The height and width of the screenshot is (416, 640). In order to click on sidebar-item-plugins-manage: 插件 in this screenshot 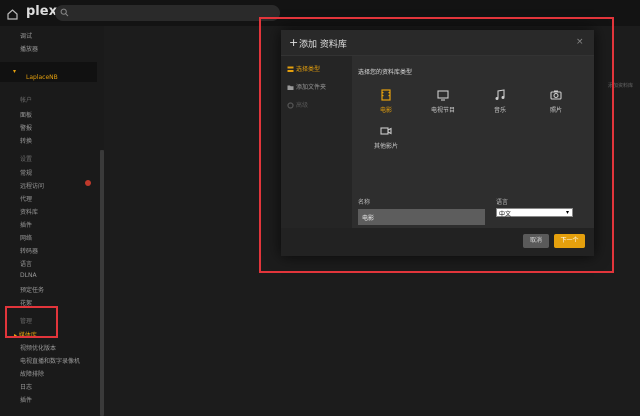, I will do `click(26, 399)`.